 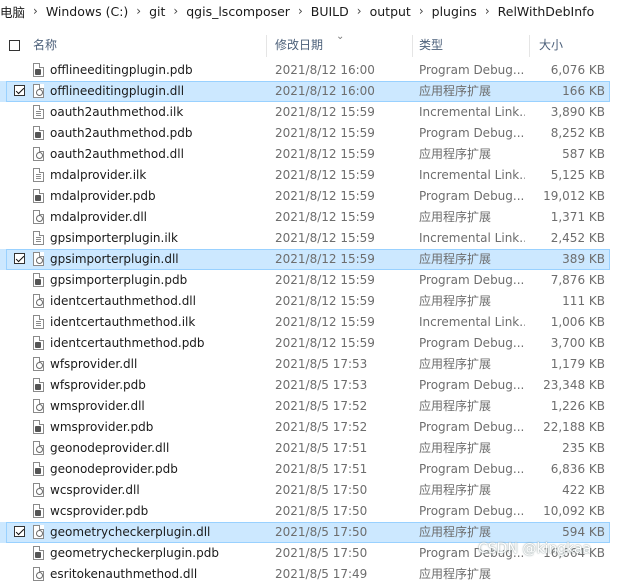 What do you see at coordinates (15, 11) in the screenshot?
I see `breadcrumb-item: 电脑` at bounding box center [15, 11].